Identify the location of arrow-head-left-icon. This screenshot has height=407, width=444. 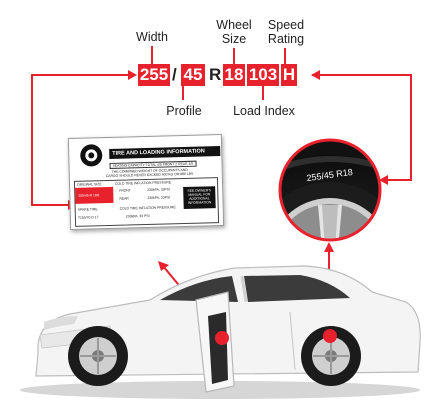
(132, 75).